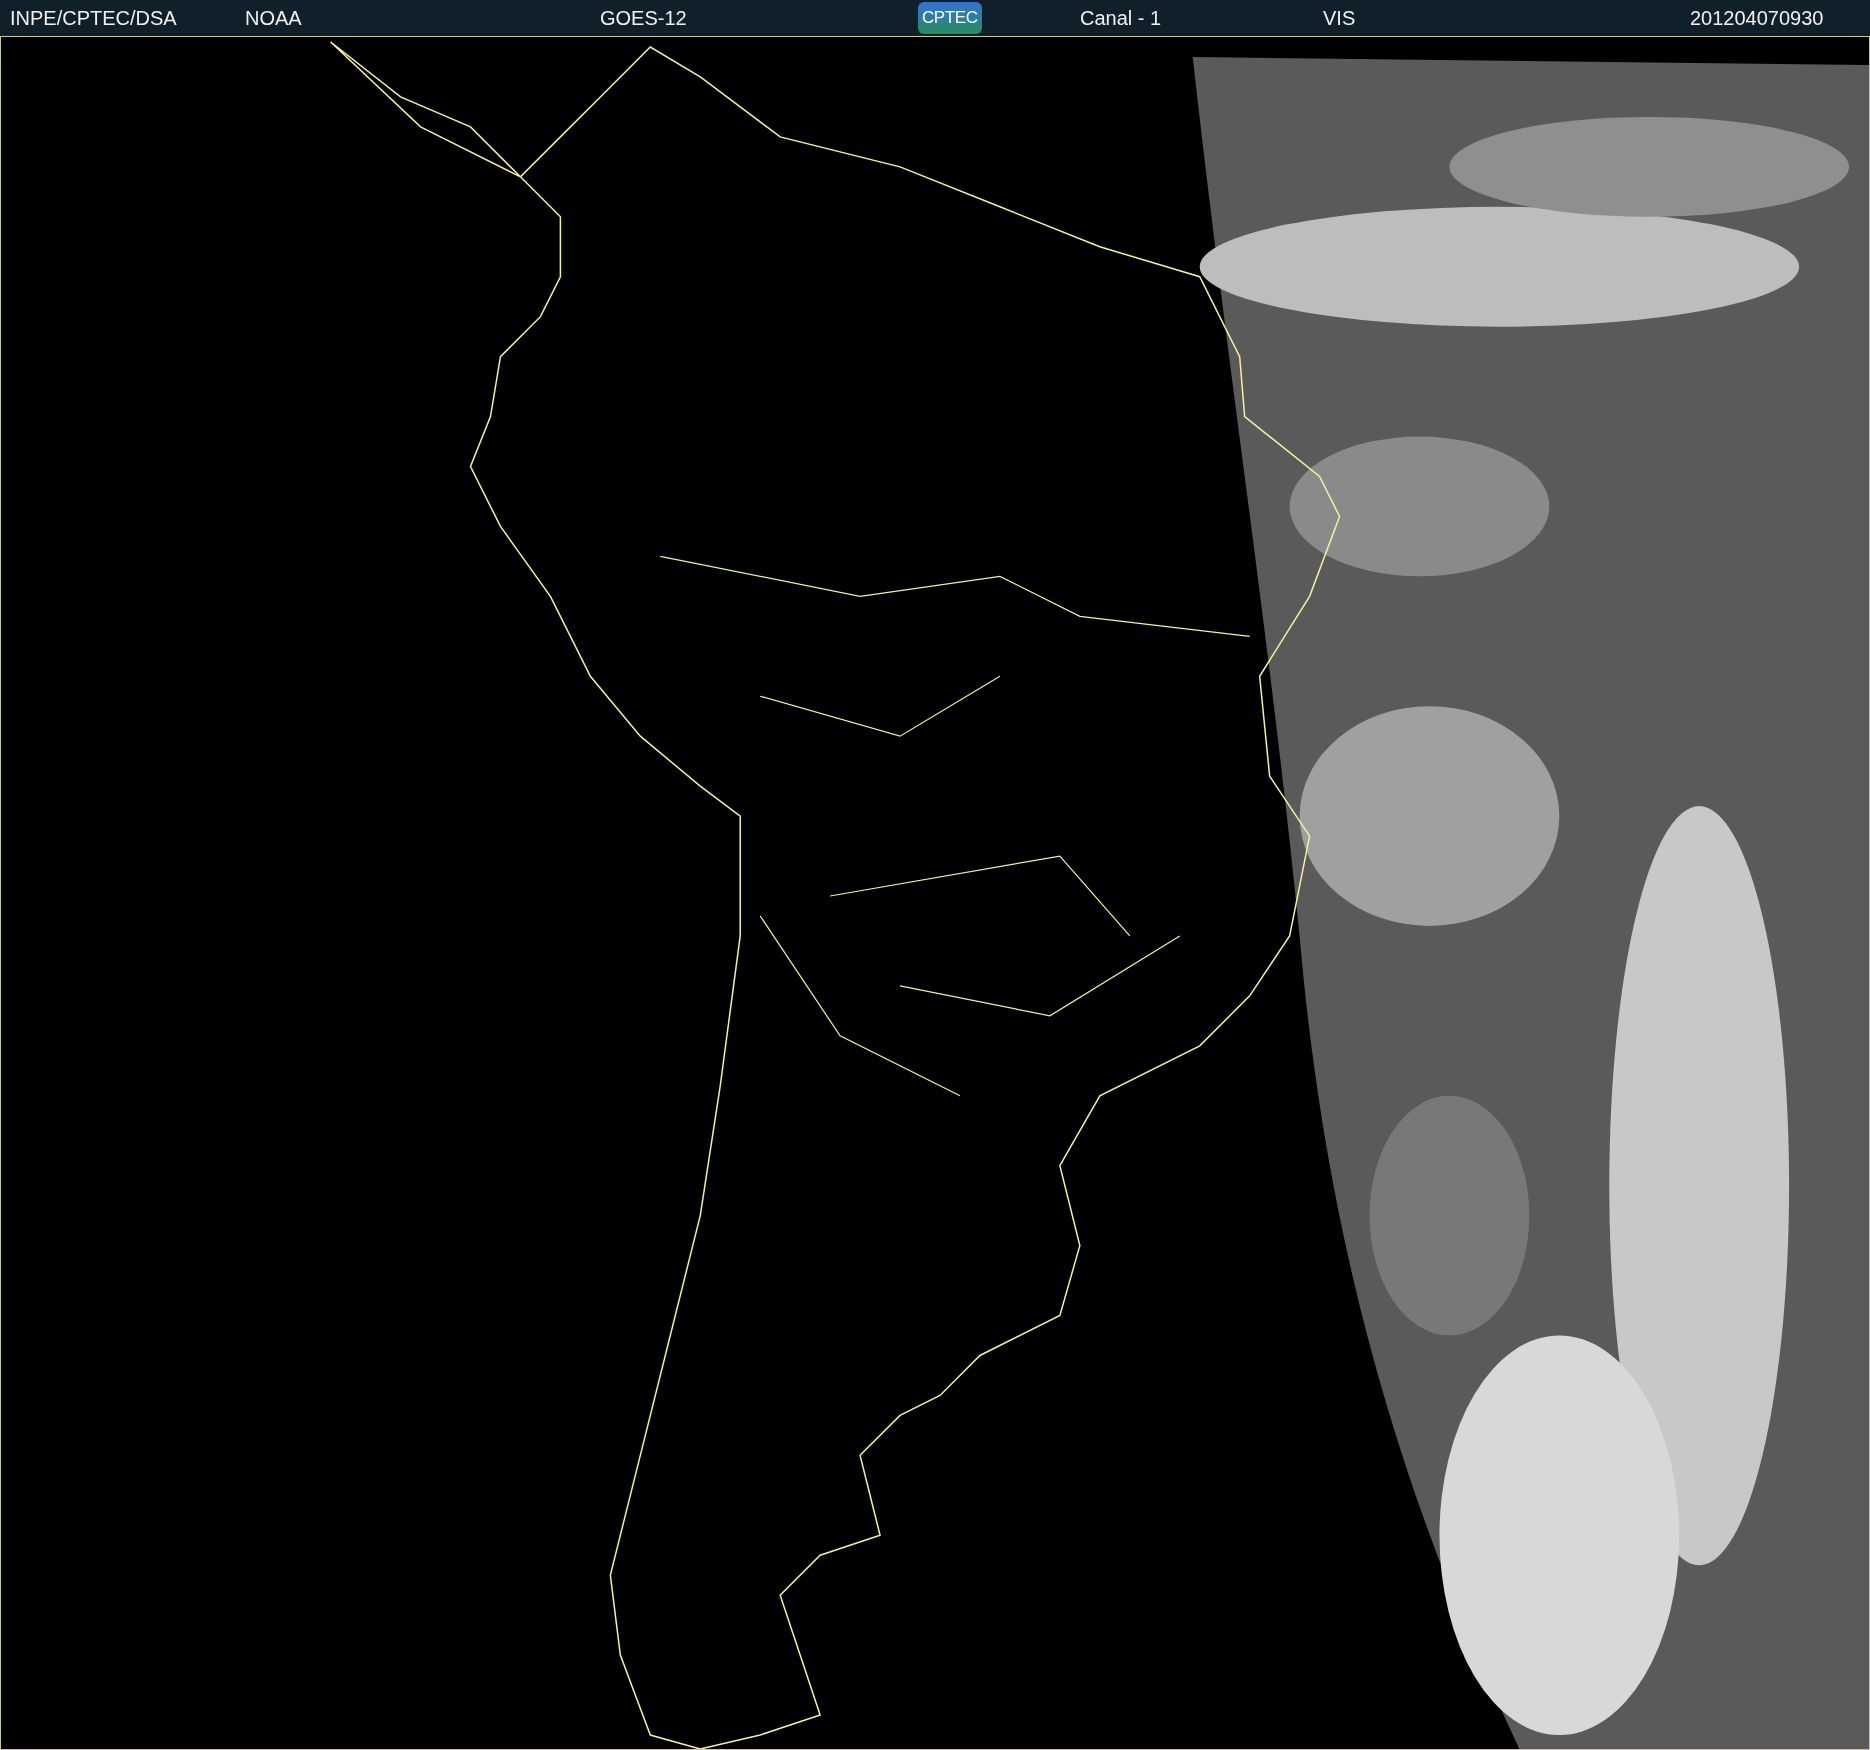 Image resolution: width=1870 pixels, height=1750 pixels. What do you see at coordinates (273, 18) in the screenshot?
I see `header-label: NOAA` at bounding box center [273, 18].